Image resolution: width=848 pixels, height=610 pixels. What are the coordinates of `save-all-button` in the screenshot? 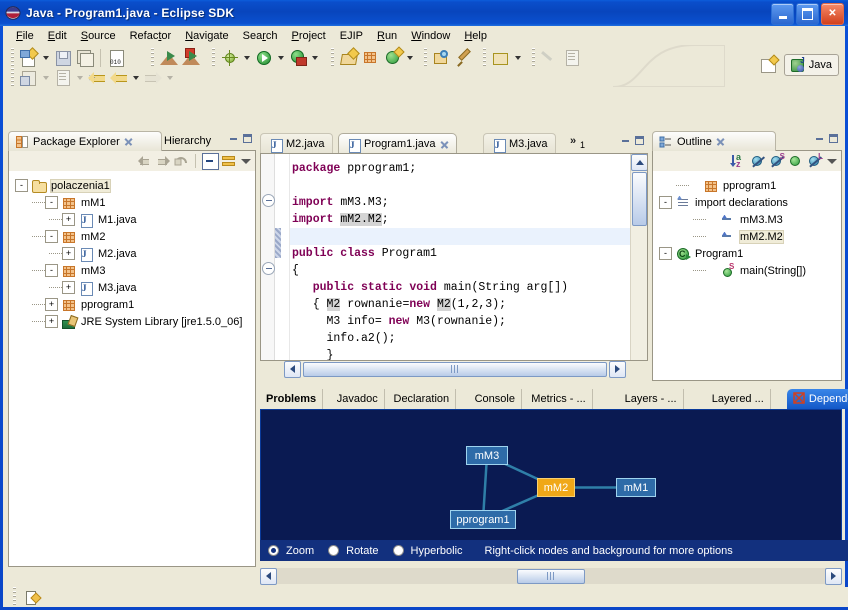 It's located at (85, 58).